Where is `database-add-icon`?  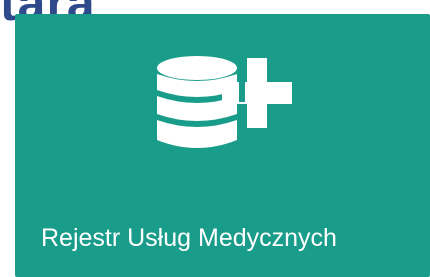
database-add-icon is located at coordinates (224, 101).